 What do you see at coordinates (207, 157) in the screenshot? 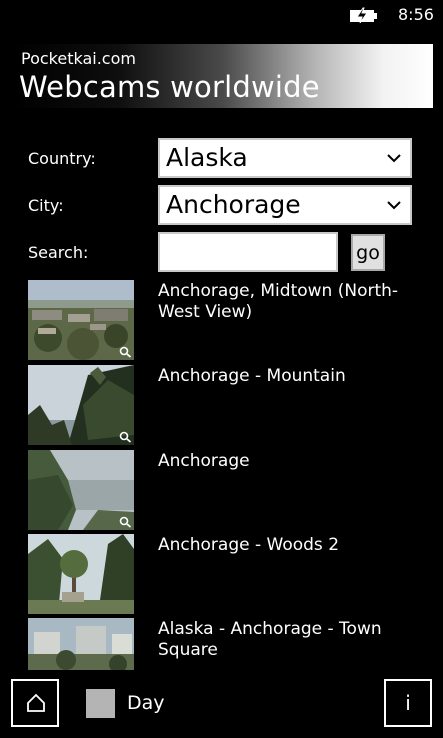
I see `country-value: Alaska` at bounding box center [207, 157].